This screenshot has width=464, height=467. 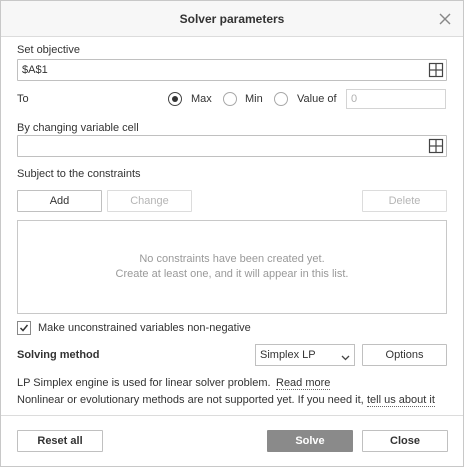 I want to click on close-icon, so click(x=445, y=19).